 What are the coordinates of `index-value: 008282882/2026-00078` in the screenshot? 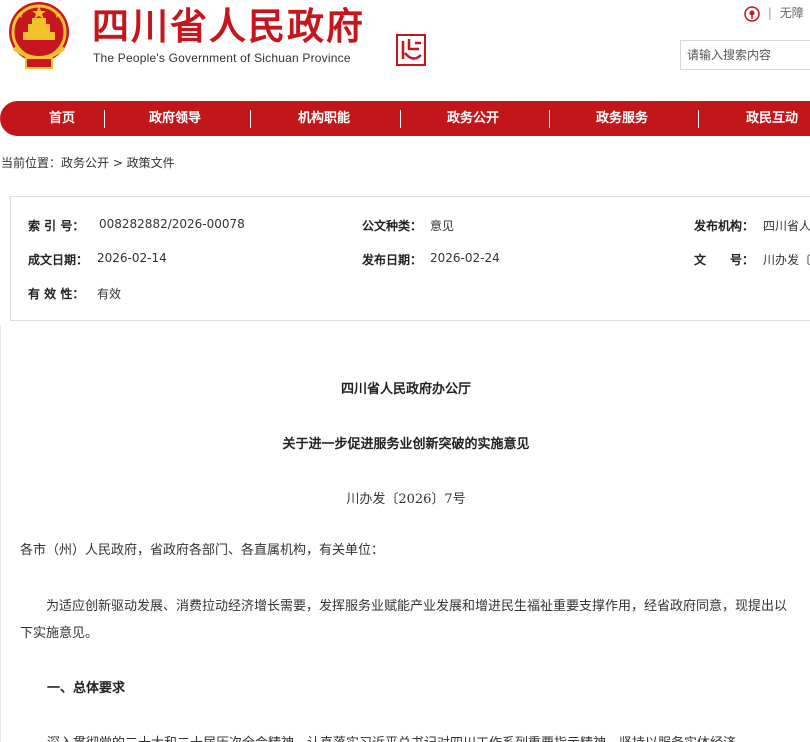 It's located at (172, 224).